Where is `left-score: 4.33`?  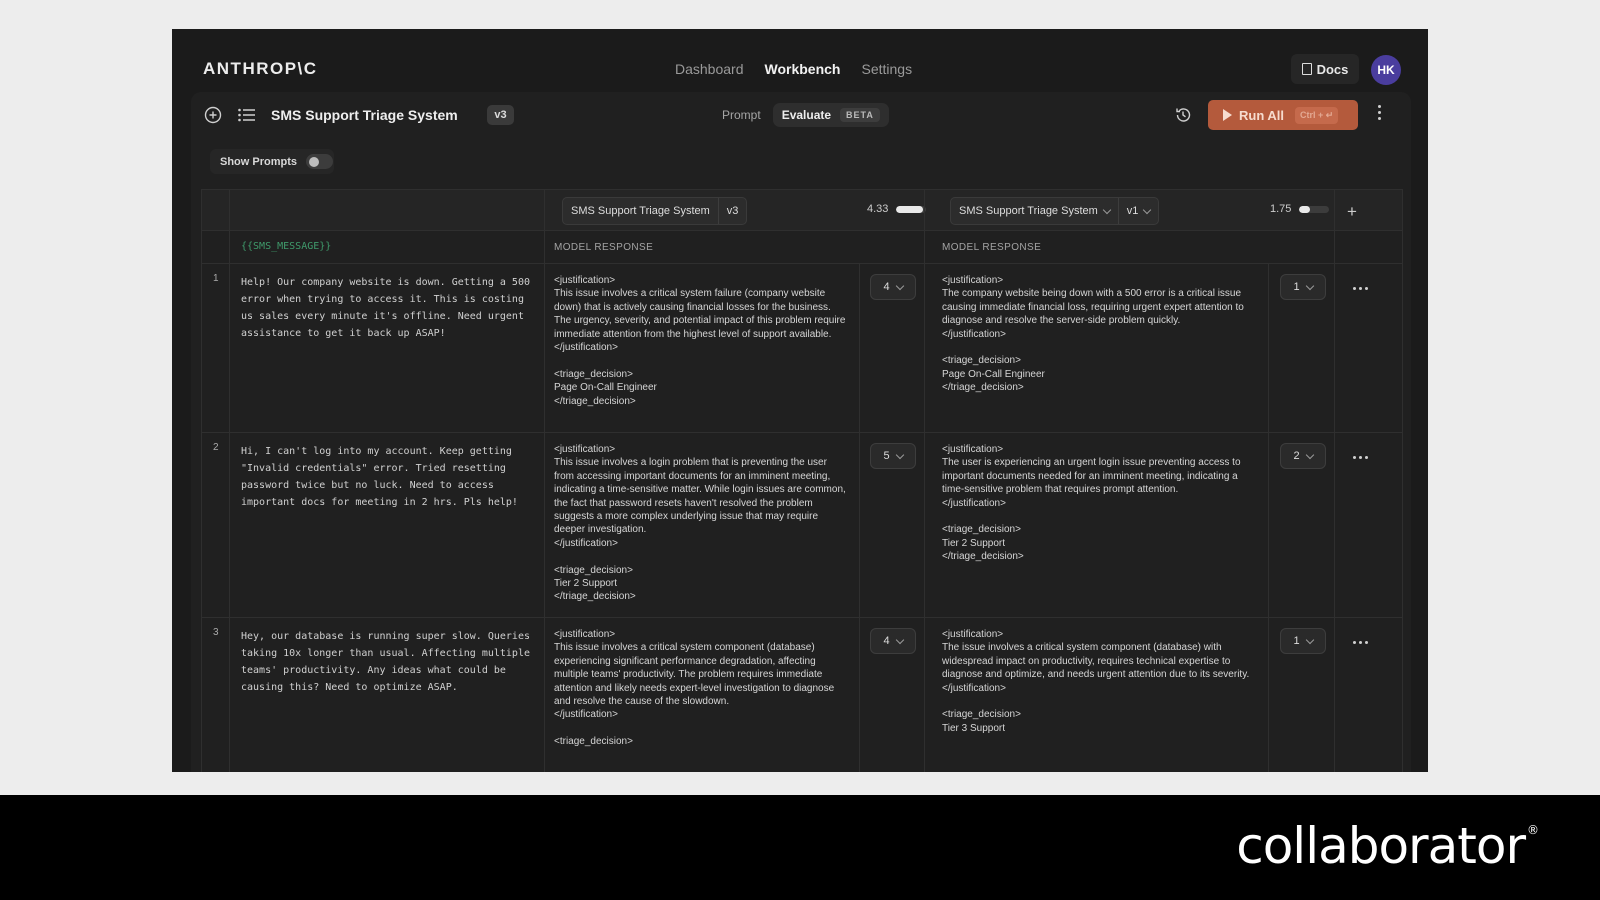
left-score: 4.33 is located at coordinates (897, 209).